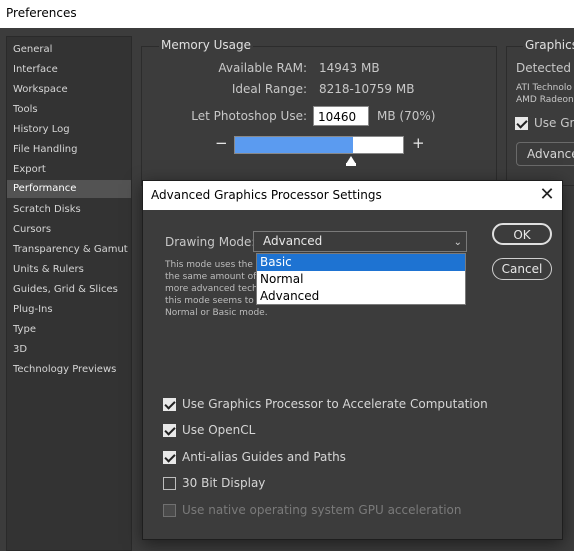 This screenshot has height=551, width=574. I want to click on memory-amount-input: 10460, so click(341, 116).